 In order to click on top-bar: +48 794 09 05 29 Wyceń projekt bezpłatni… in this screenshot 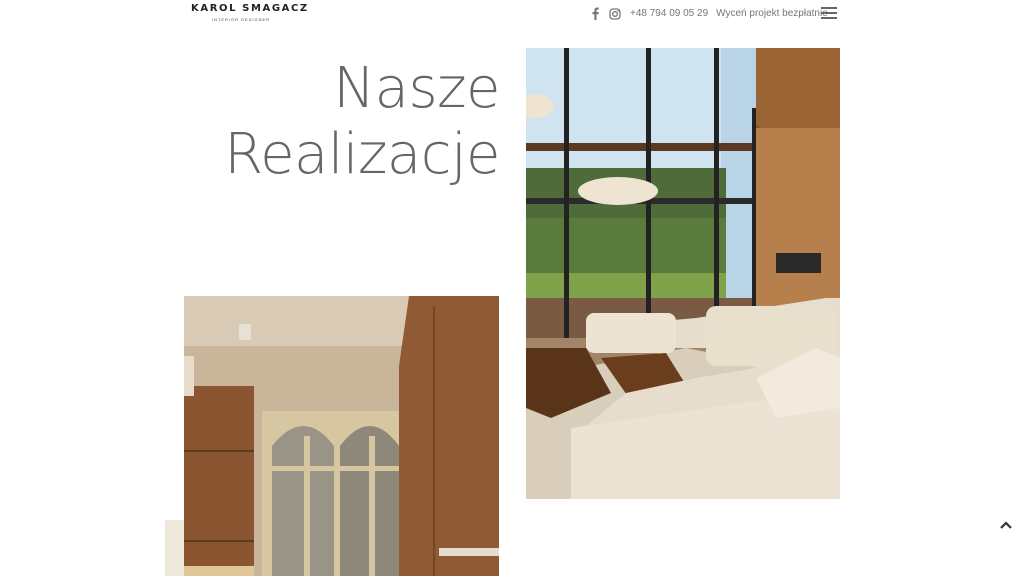, I will do `click(709, 13)`.